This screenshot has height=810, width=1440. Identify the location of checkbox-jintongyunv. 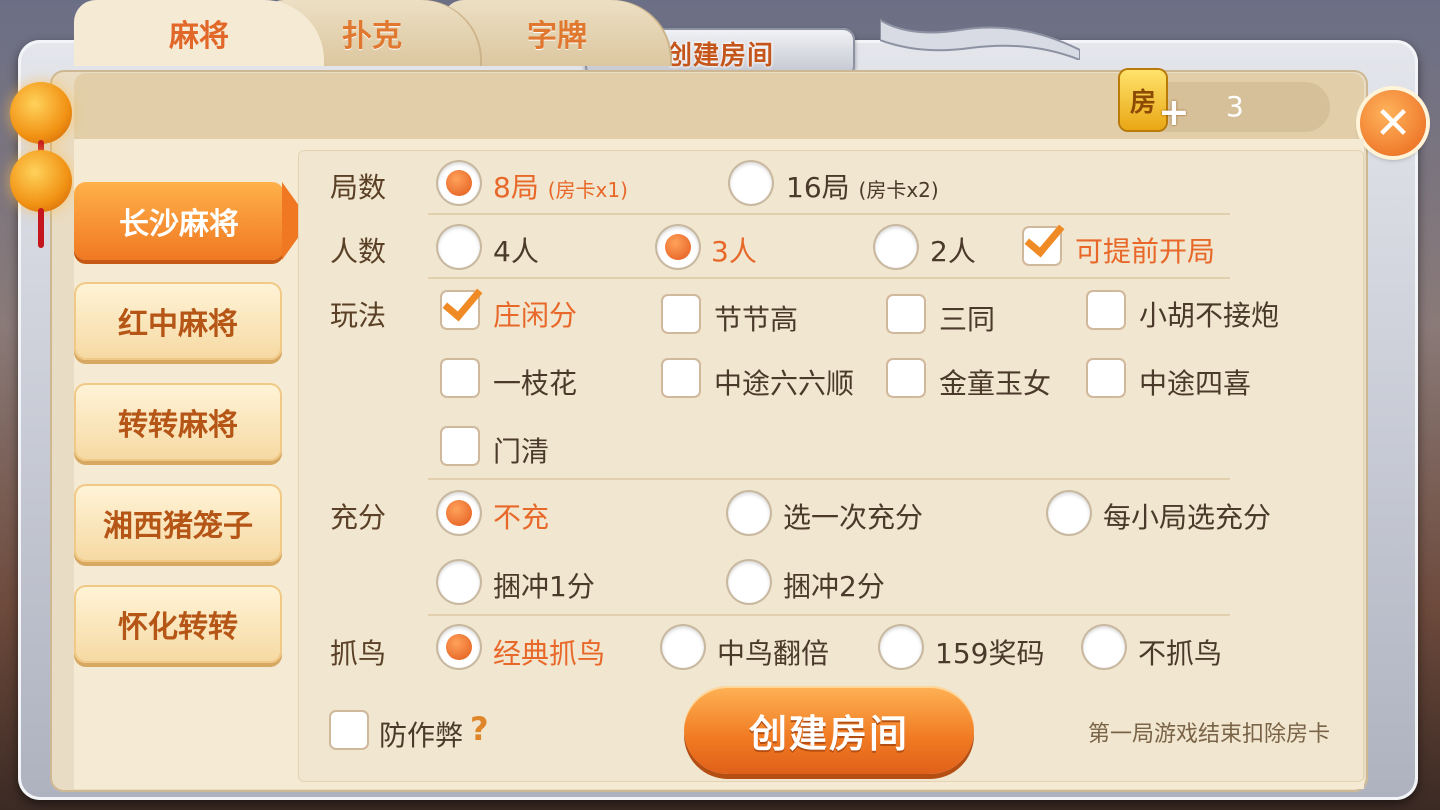
(906, 378).